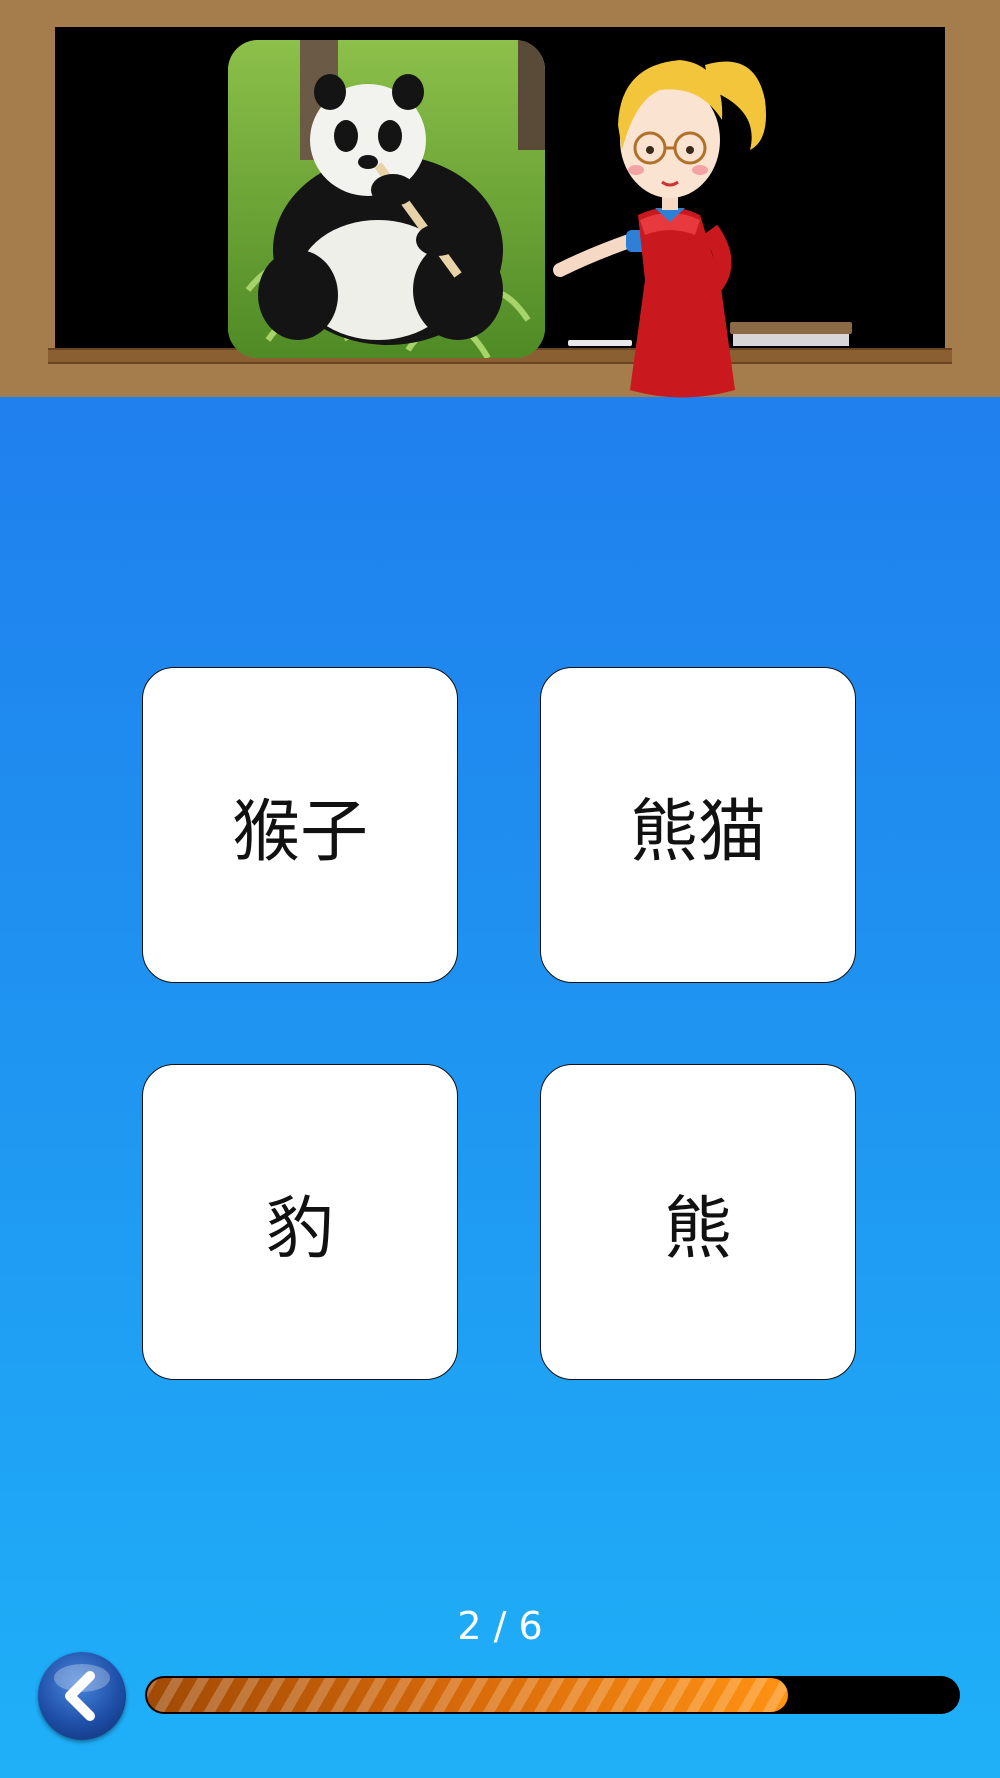 This screenshot has width=1000, height=1778. What do you see at coordinates (82, 1692) in the screenshot?
I see `chevron-left-icon` at bounding box center [82, 1692].